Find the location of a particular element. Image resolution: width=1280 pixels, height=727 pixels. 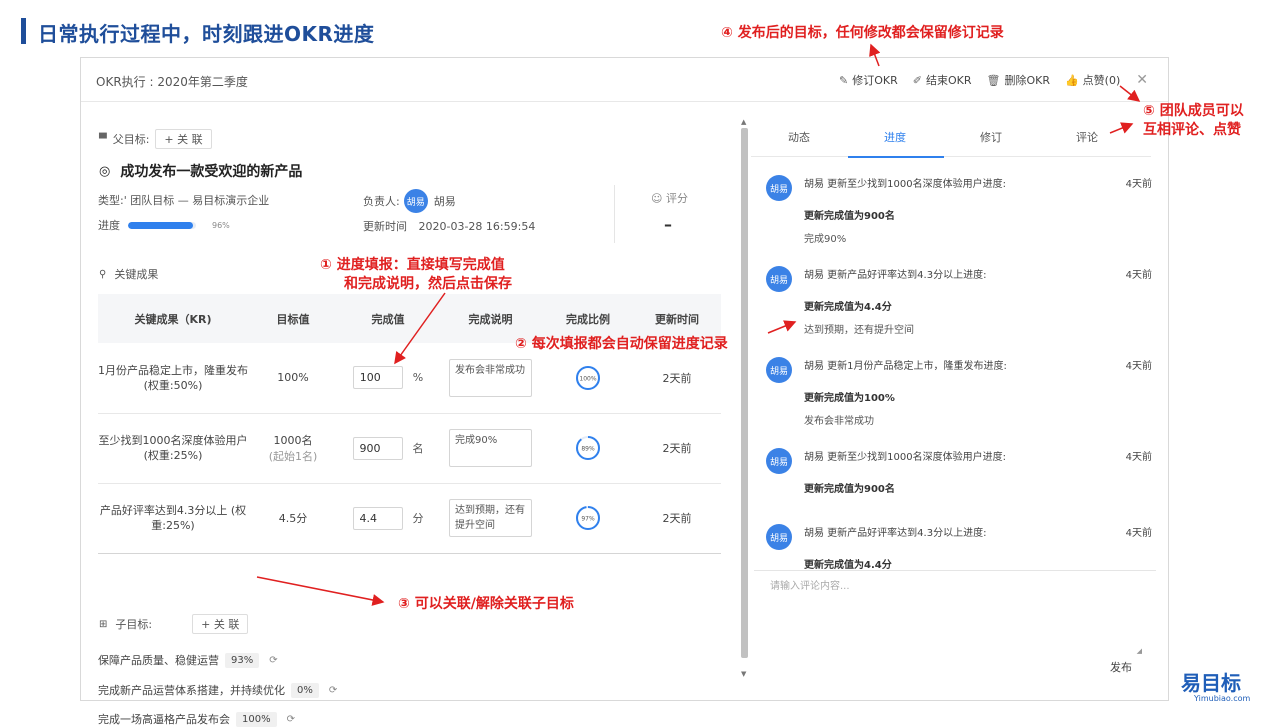

scroll-up-icon: ▲ is located at coordinates (743, 122).